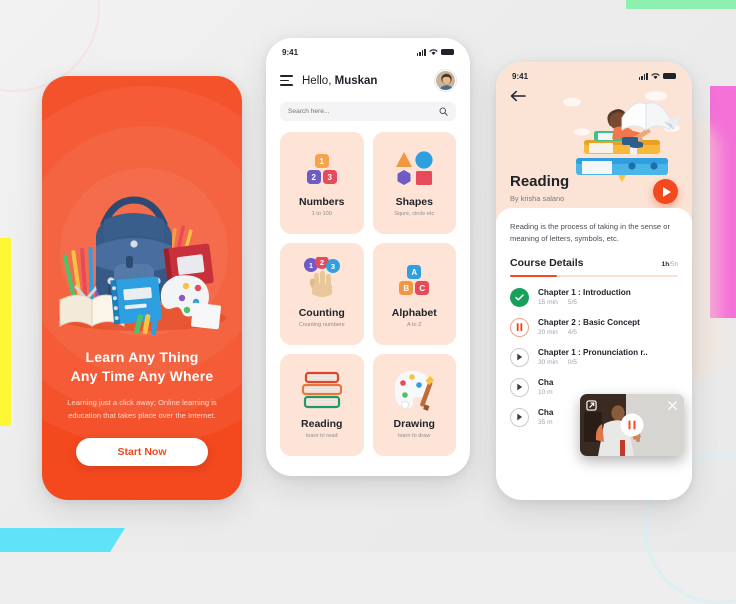 The image size is (736, 604). I want to click on paint-palette-brush-icon, so click(414, 391).